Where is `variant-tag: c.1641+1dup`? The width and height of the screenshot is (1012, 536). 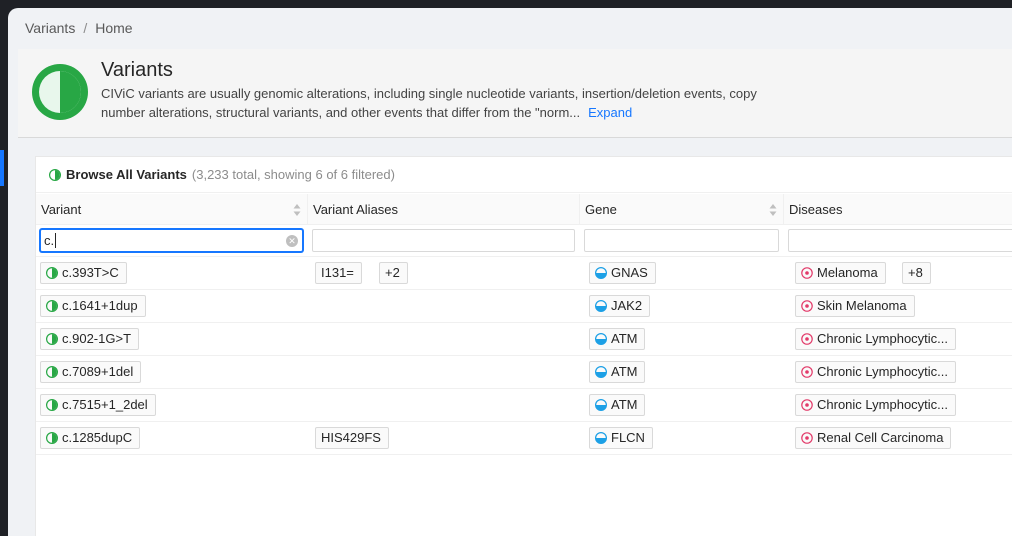
variant-tag: c.1641+1dup is located at coordinates (93, 306).